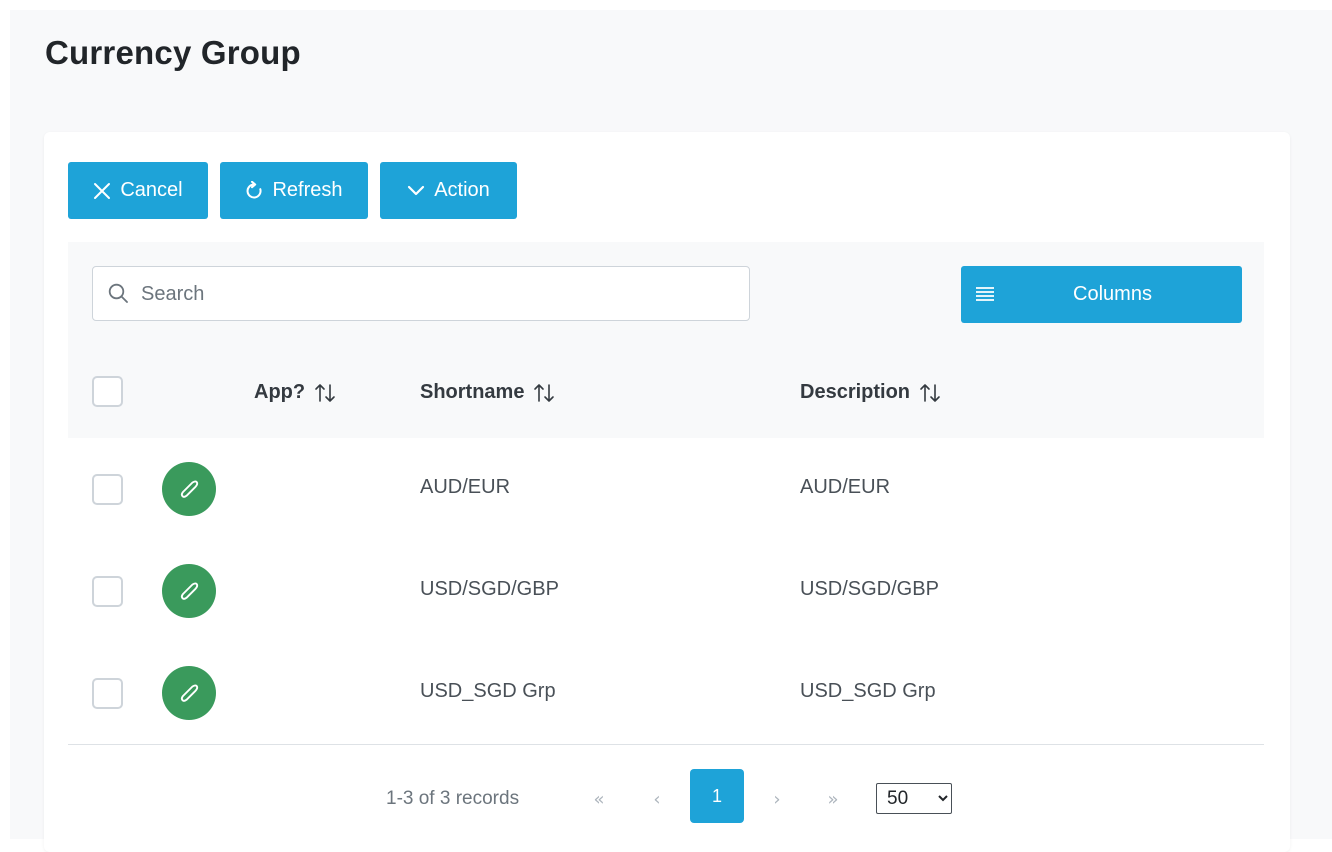 The height and width of the screenshot is (852, 1332). I want to click on table-header-row: App? Shortname Description, so click(666, 393).